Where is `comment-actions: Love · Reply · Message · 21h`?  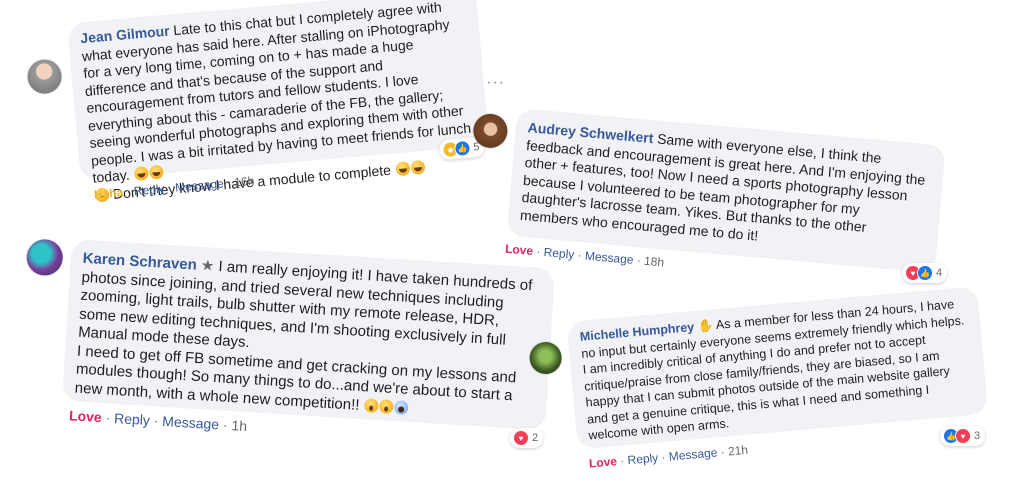
comment-actions: Love · Reply · Message · 21h is located at coordinates (668, 456).